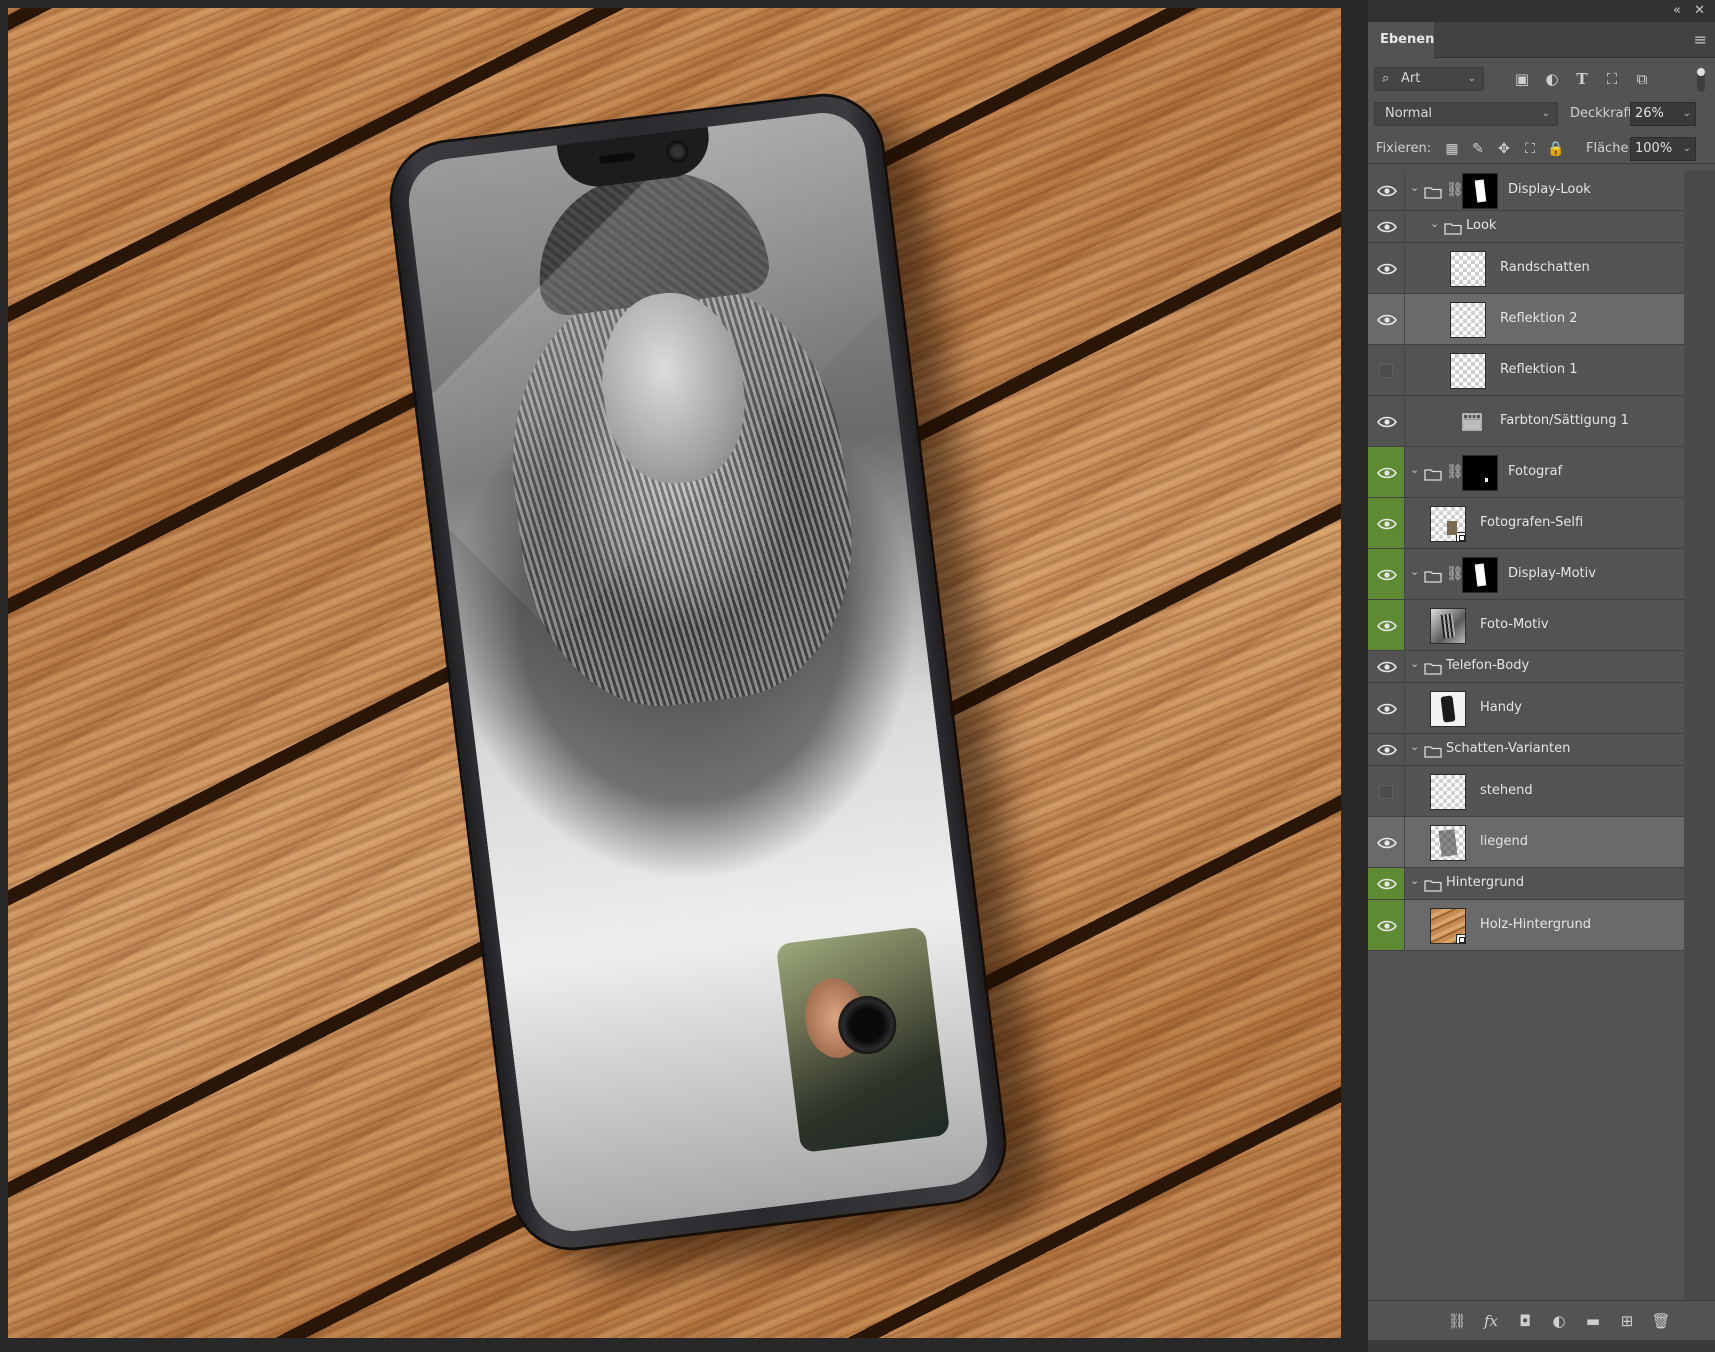 This screenshot has width=1715, height=1352. Describe the element at coordinates (1457, 1321) in the screenshot. I see `link-layers-icon: ⛓` at that location.